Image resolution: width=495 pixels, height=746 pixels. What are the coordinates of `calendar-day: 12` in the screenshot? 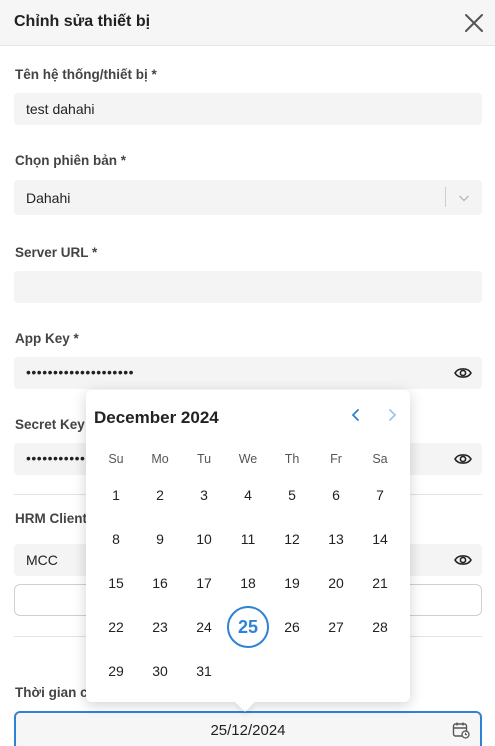 It's located at (292, 539).